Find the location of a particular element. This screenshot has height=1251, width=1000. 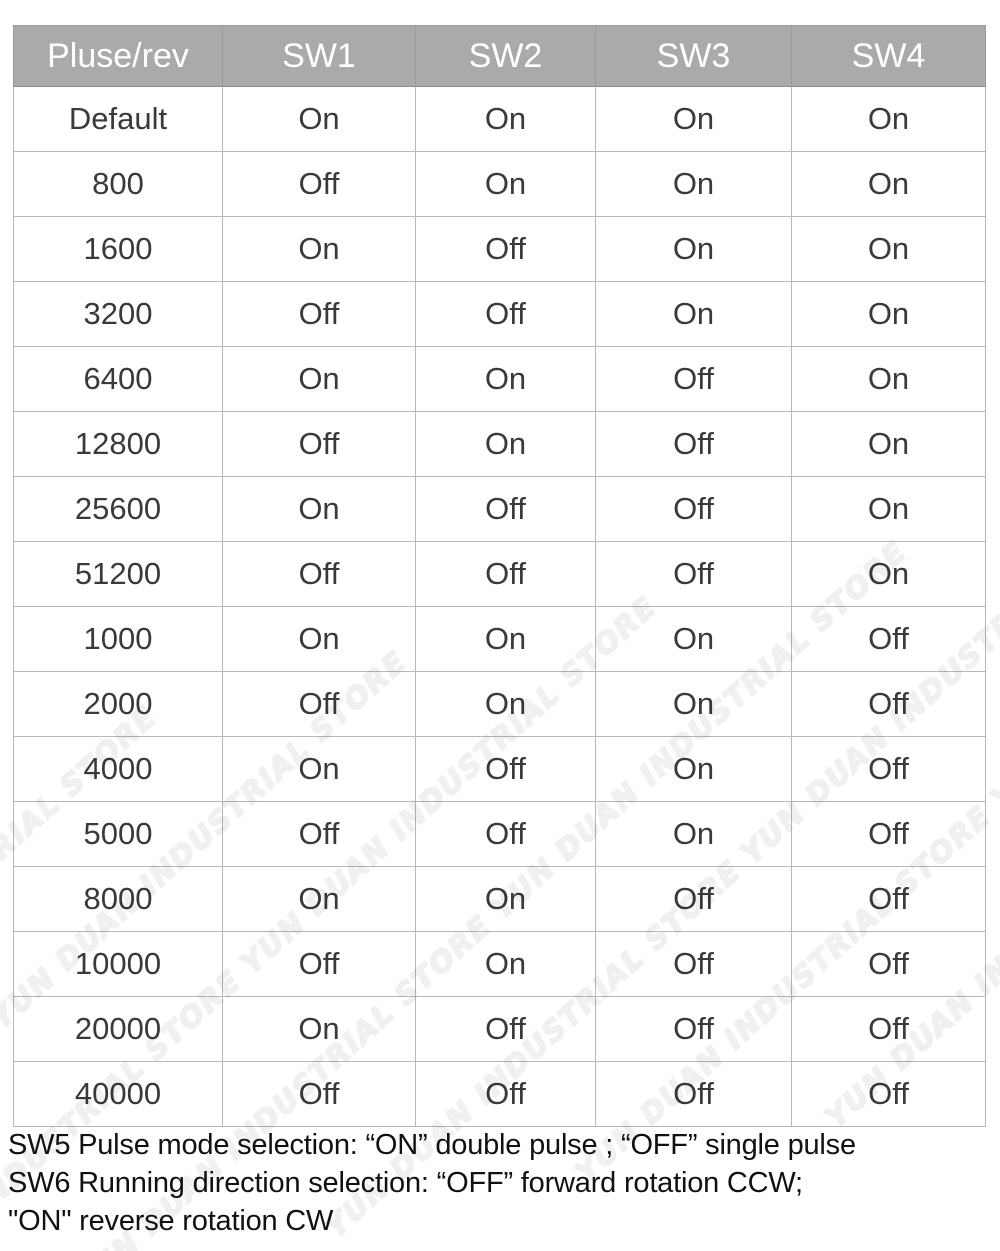

table-row: 4000 On Off On Off is located at coordinates (499, 769).